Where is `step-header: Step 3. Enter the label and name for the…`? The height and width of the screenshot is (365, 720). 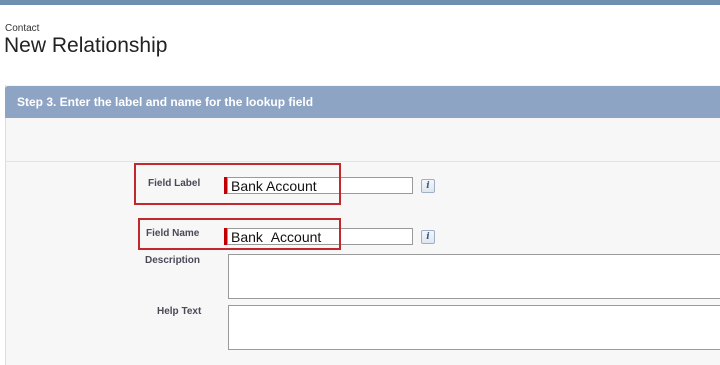
step-header: Step 3. Enter the label and name for the… is located at coordinates (362, 102).